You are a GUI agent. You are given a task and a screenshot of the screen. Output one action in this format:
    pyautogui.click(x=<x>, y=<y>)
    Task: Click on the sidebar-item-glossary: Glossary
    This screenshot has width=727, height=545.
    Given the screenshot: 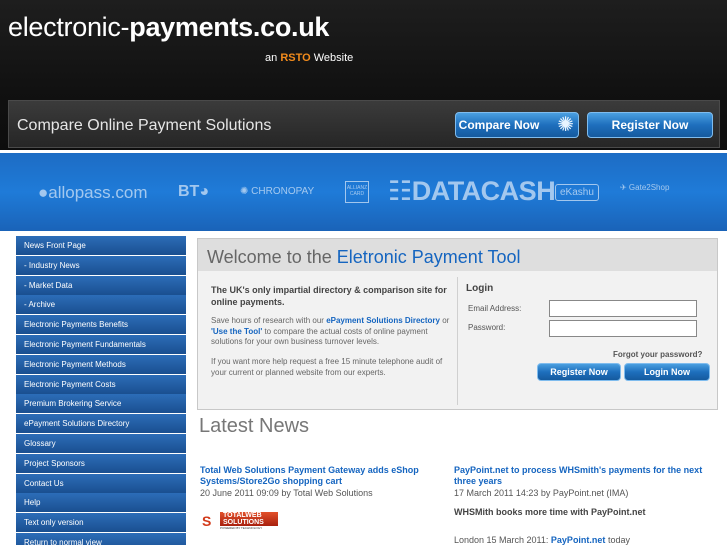 What is the action you would take?
    pyautogui.click(x=101, y=443)
    